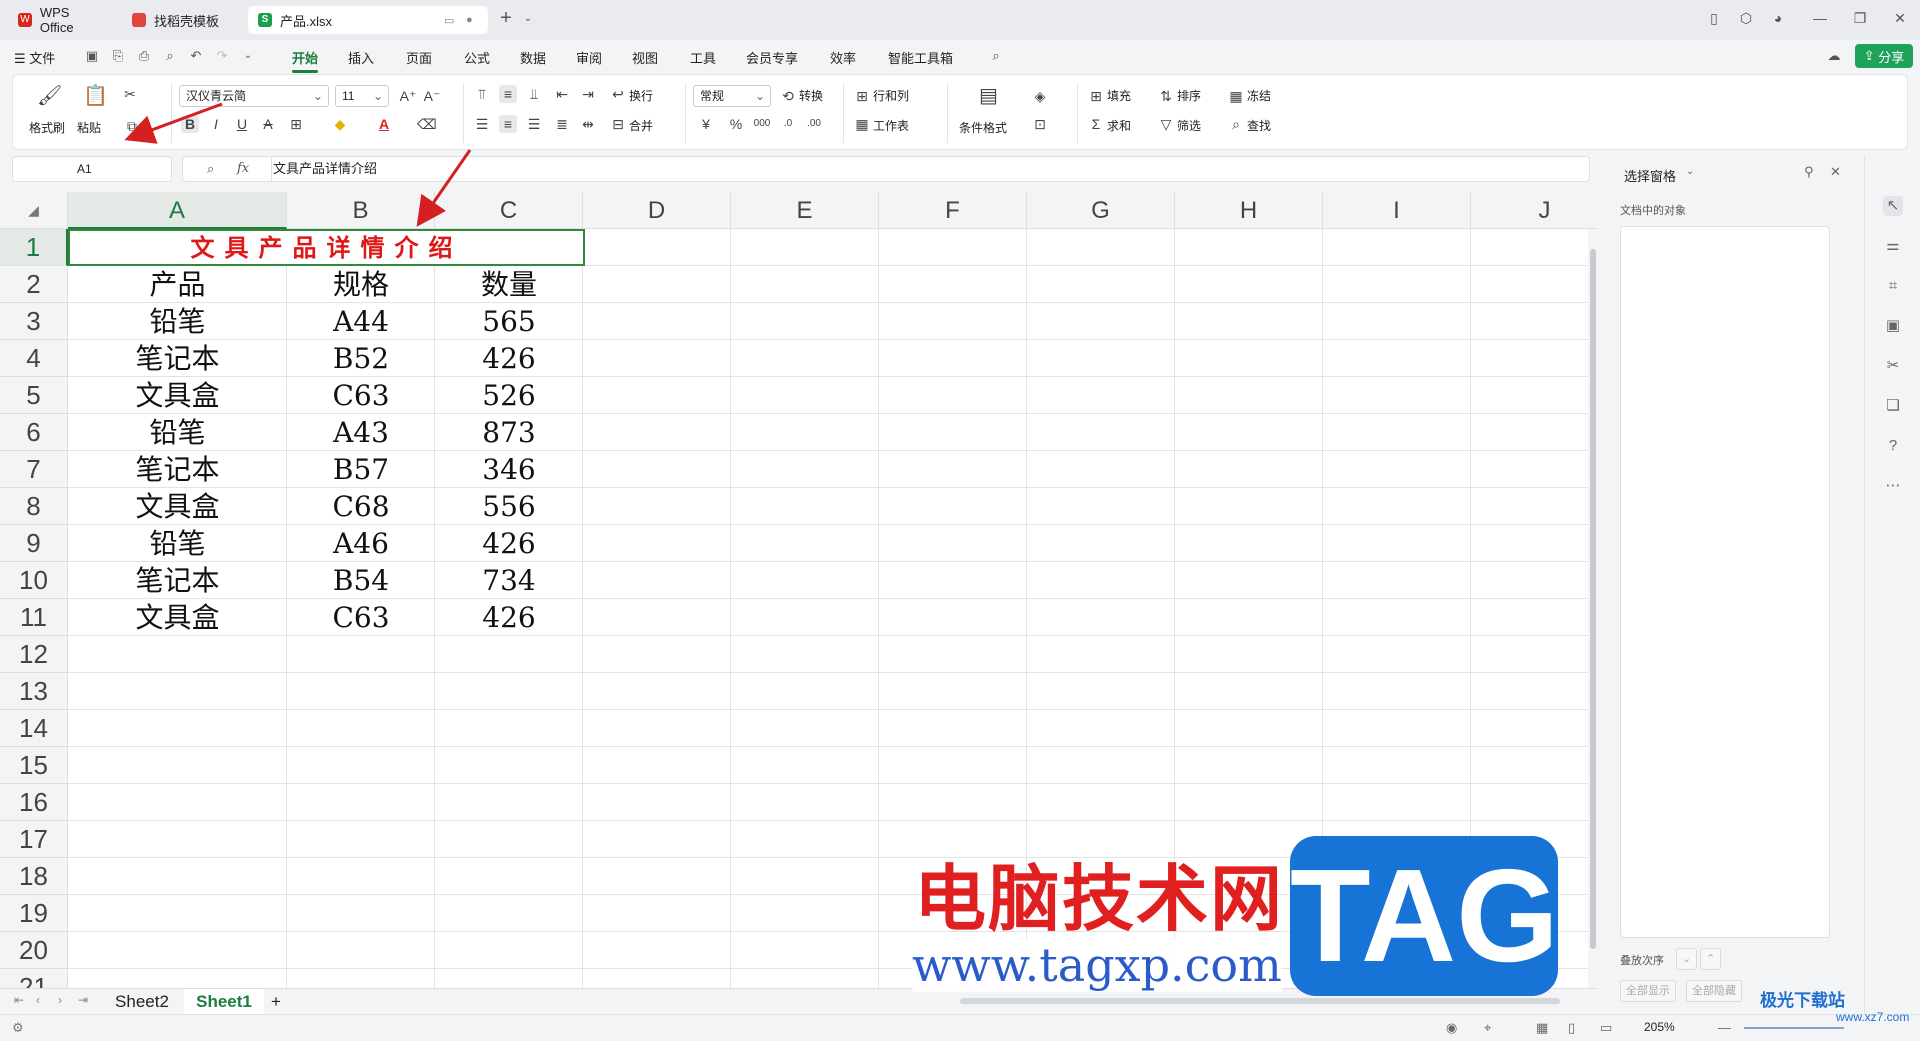 Image resolution: width=1920 pixels, height=1041 pixels. What do you see at coordinates (805, 210) in the screenshot?
I see `column-header-e: E` at bounding box center [805, 210].